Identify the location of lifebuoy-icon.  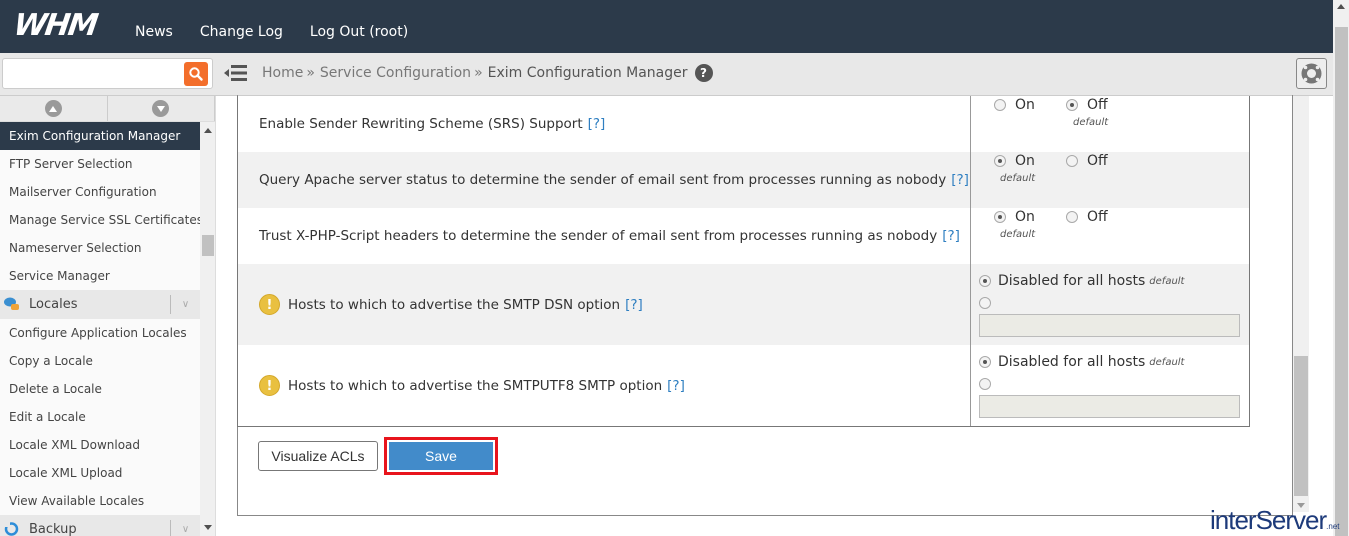
(1311, 73).